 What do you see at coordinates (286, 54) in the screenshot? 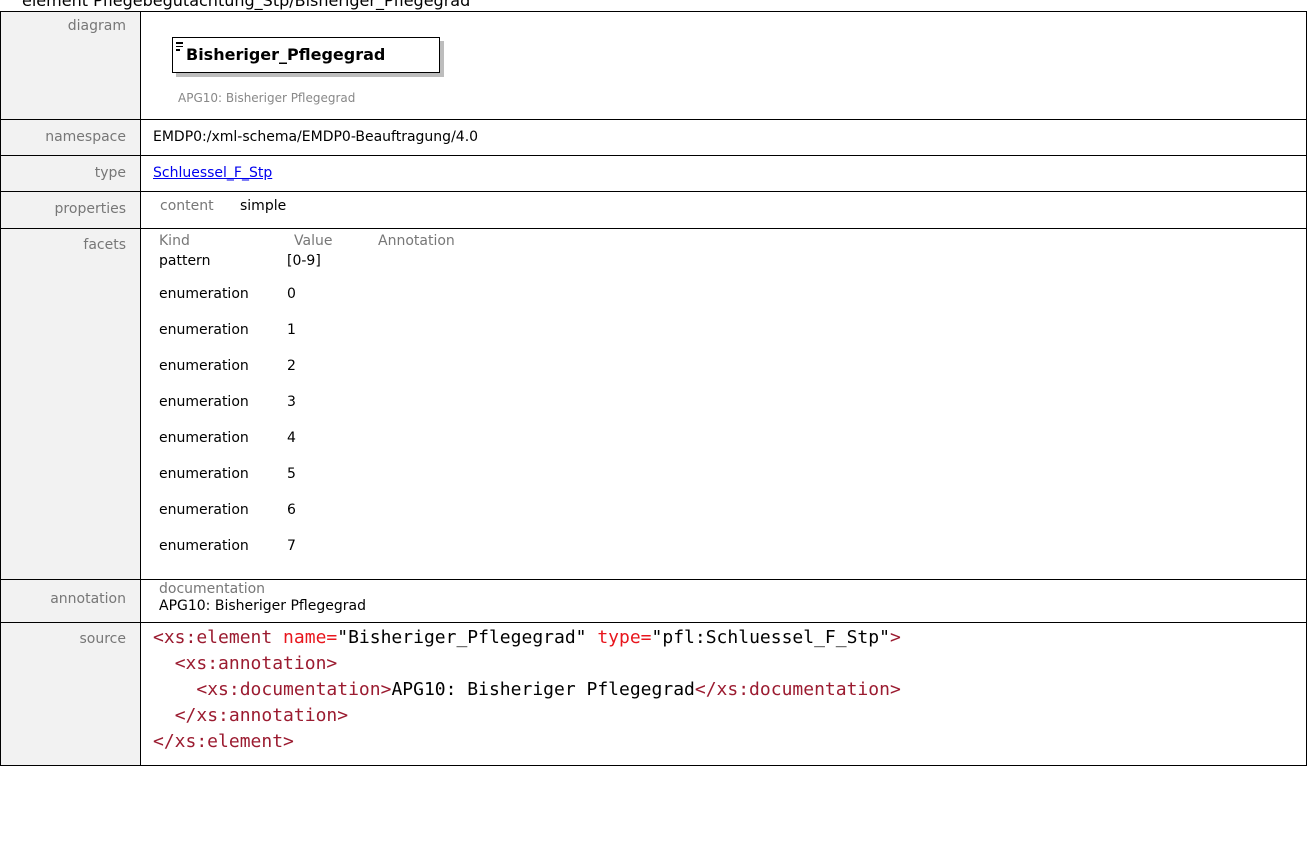
I see `diagram-element-name: Bisheriger_Pflegegrad` at bounding box center [286, 54].